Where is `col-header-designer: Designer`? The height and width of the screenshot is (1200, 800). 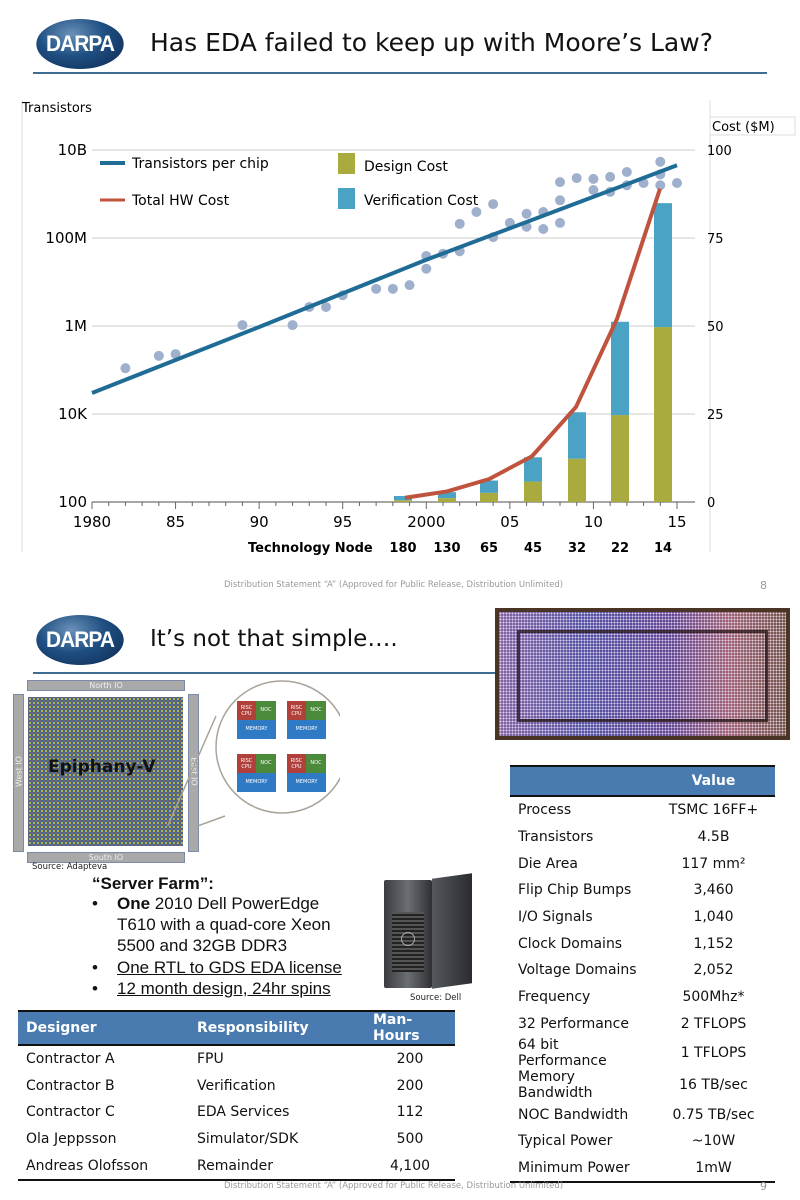
col-header-designer: Designer is located at coordinates (103, 1028).